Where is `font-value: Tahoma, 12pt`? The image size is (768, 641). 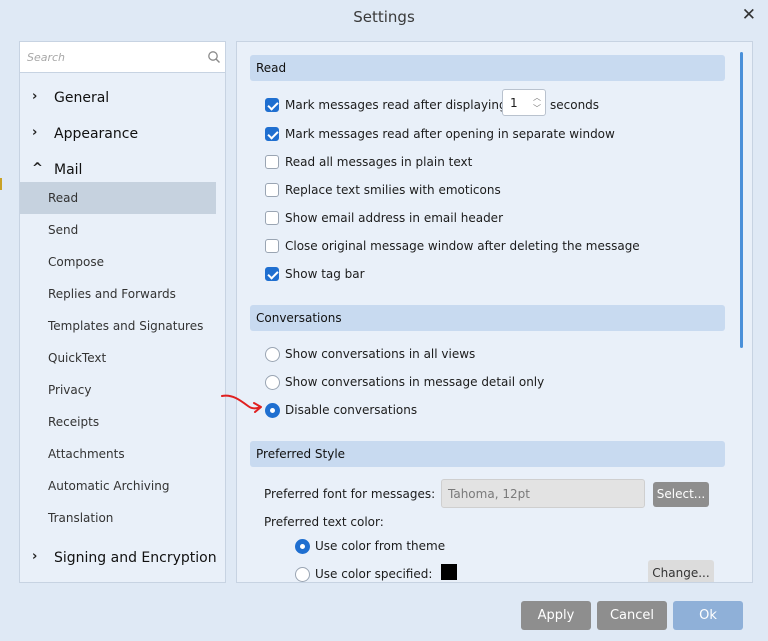
font-value: Tahoma, 12pt is located at coordinates (489, 494).